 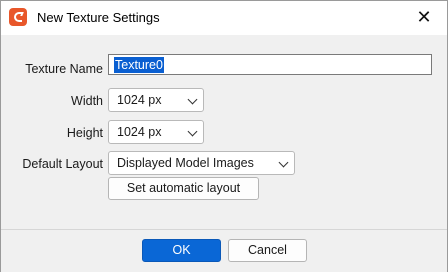 I want to click on width-label: Width, so click(x=87, y=101).